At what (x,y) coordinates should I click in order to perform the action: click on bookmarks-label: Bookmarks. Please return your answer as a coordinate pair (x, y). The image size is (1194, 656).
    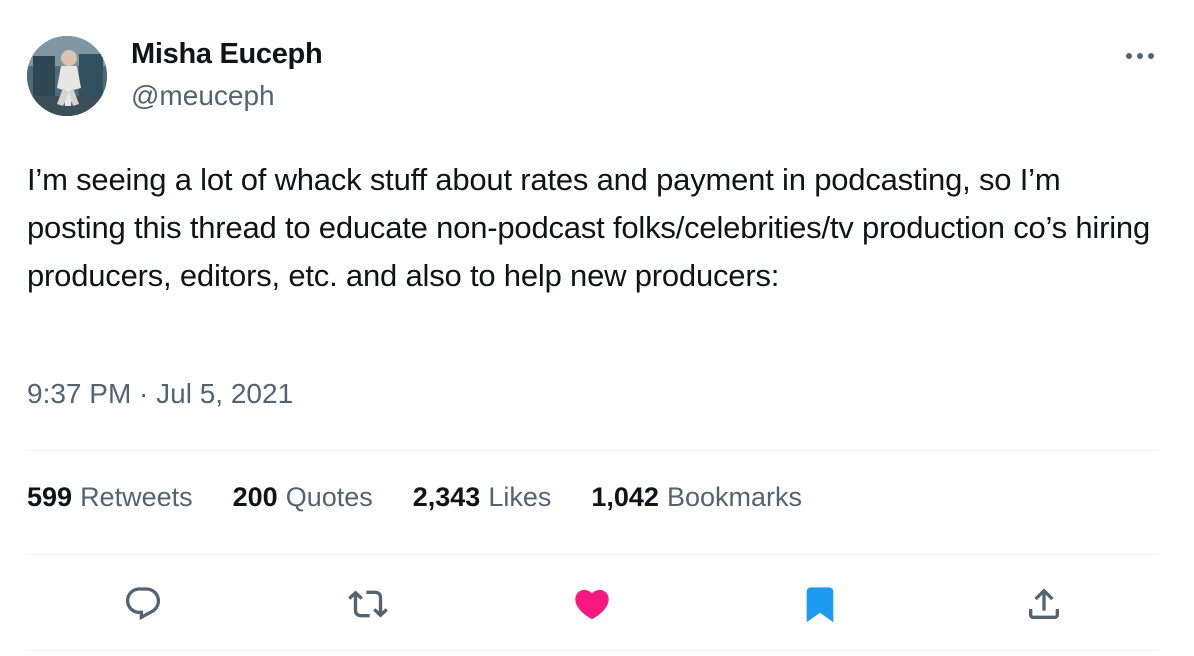
    Looking at the image, I should click on (734, 497).